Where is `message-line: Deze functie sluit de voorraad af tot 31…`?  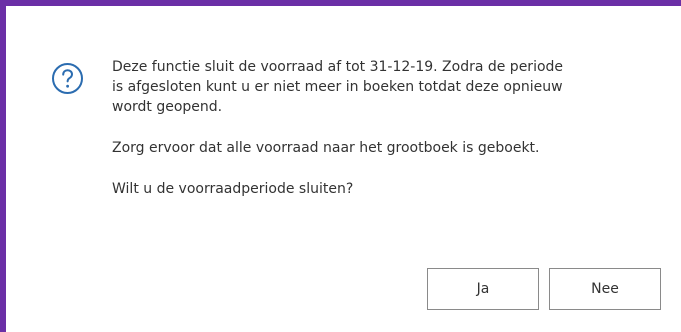 message-line: Deze functie sluit de voorraad af tot 31… is located at coordinates (338, 67).